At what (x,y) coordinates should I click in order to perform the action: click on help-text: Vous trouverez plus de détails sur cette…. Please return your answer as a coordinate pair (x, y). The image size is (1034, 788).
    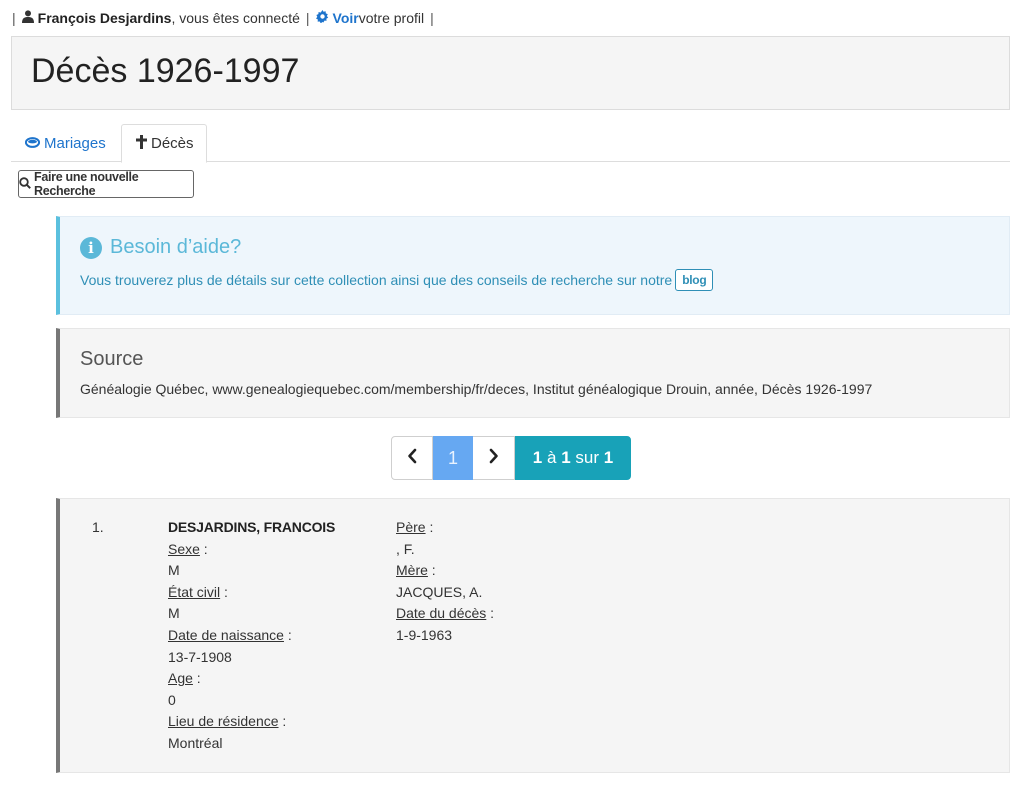
    Looking at the image, I should click on (376, 280).